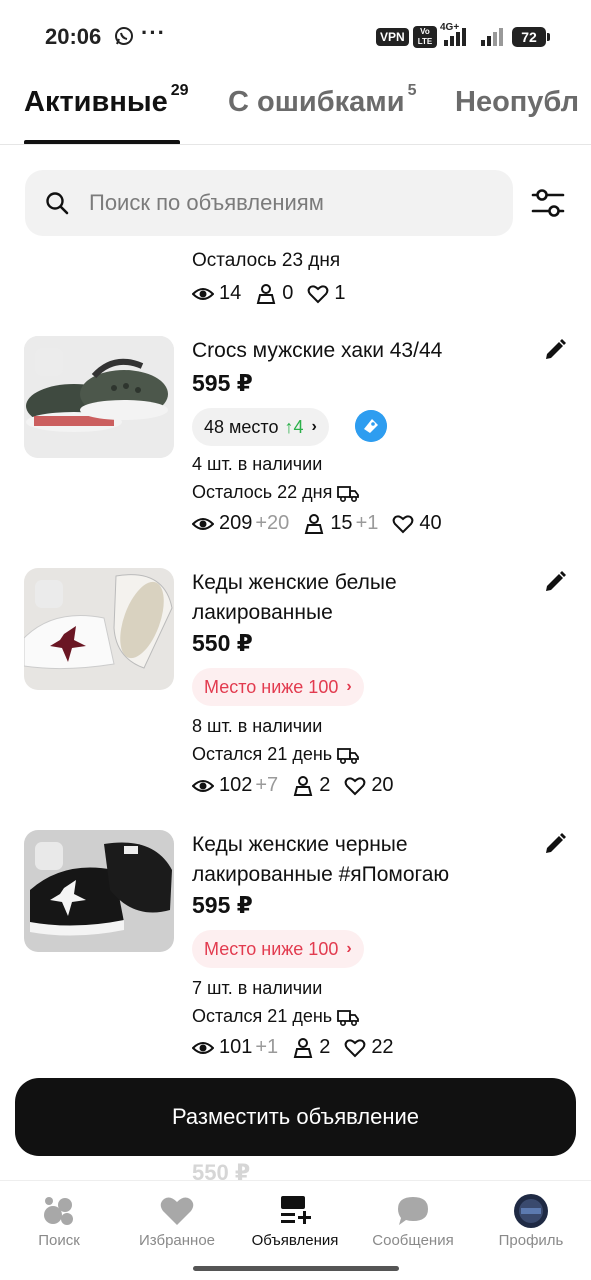 Image resolution: width=591 pixels, height=1280 pixels. Describe the element at coordinates (267, 785) in the screenshot. I see `views-delta: +7` at that location.